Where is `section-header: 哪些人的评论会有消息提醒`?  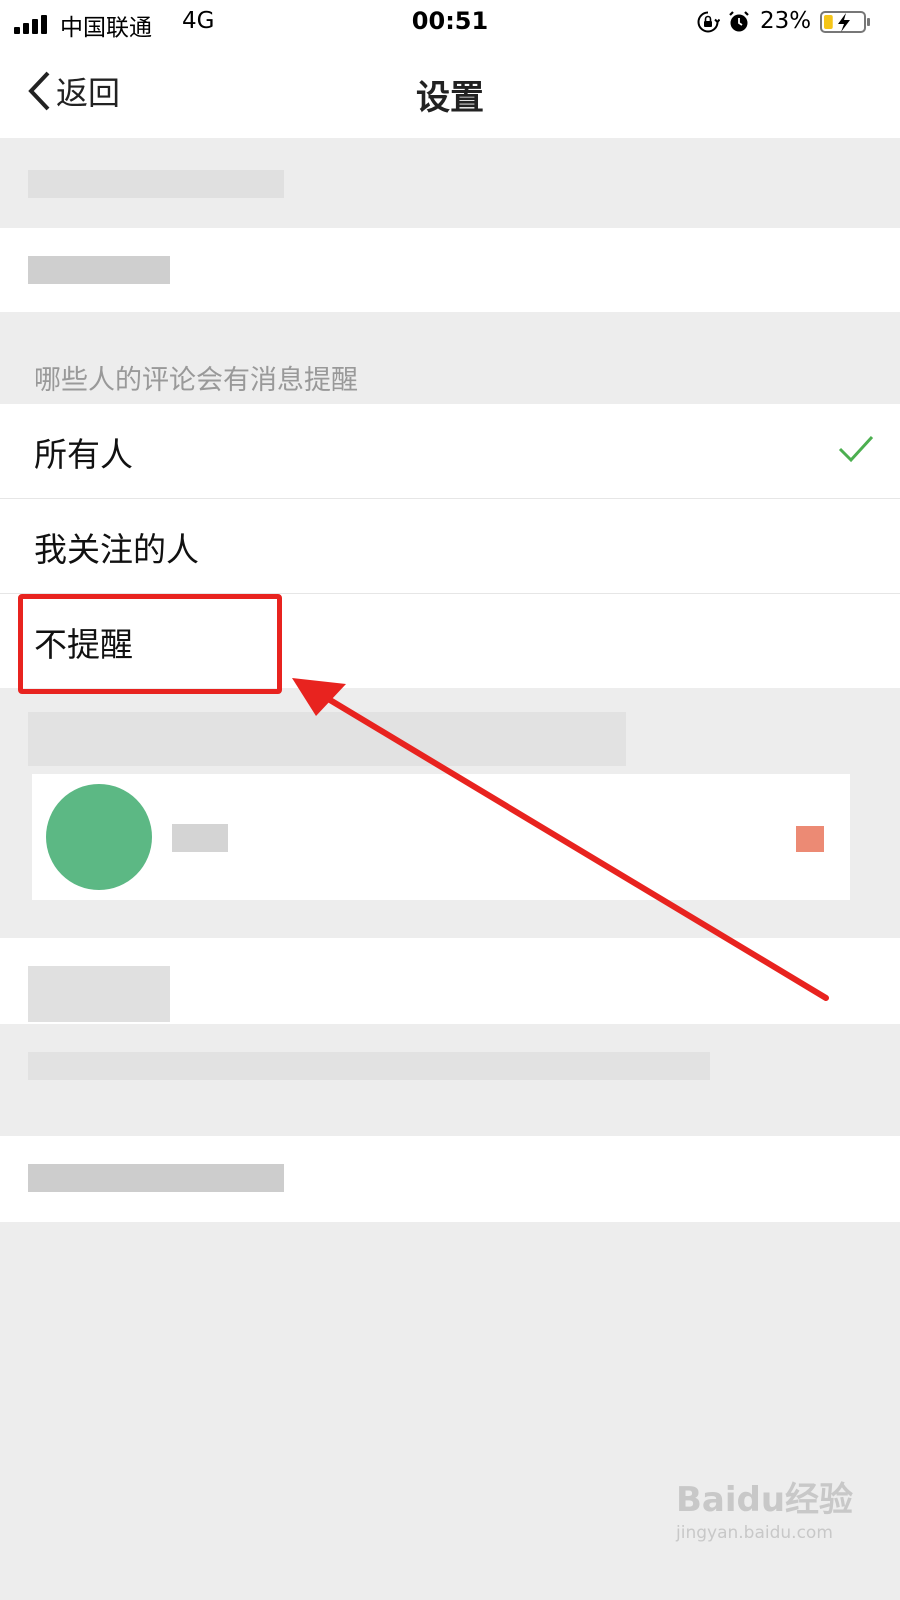
section-header: 哪些人的评论会有消息提醒 is located at coordinates (196, 380).